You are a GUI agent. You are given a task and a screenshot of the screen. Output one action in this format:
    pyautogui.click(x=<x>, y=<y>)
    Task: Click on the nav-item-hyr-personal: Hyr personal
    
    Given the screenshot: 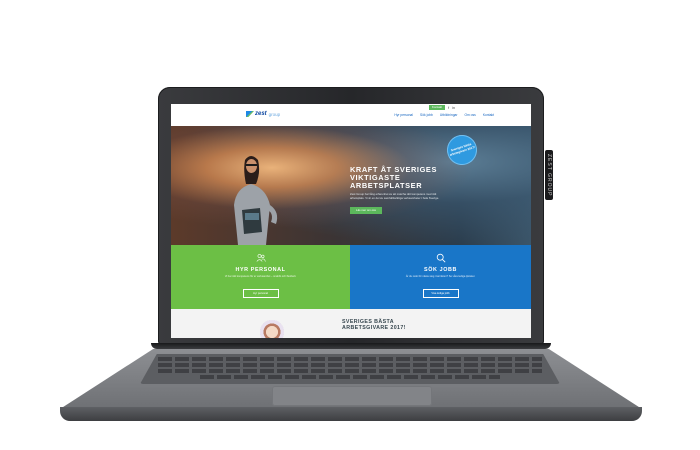 What is the action you would take?
    pyautogui.click(x=403, y=115)
    